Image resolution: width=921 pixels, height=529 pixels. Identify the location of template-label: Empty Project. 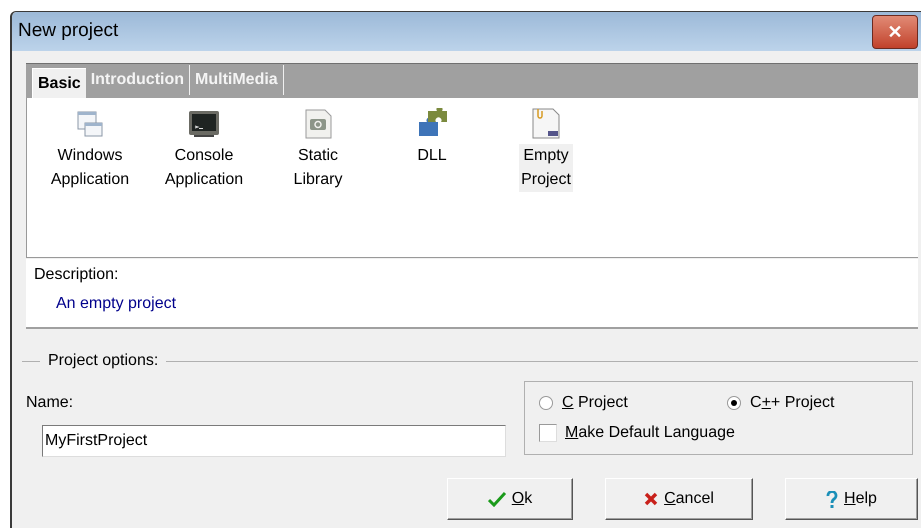
(546, 168).